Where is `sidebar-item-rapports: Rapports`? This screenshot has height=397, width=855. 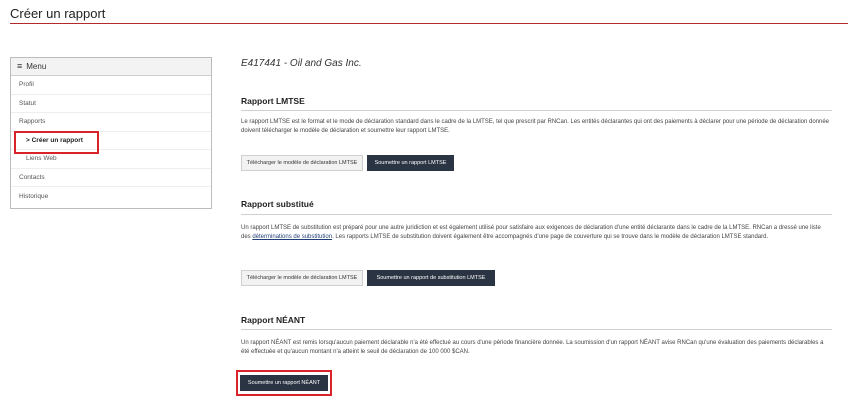
sidebar-item-rapports: Rapports is located at coordinates (111, 122).